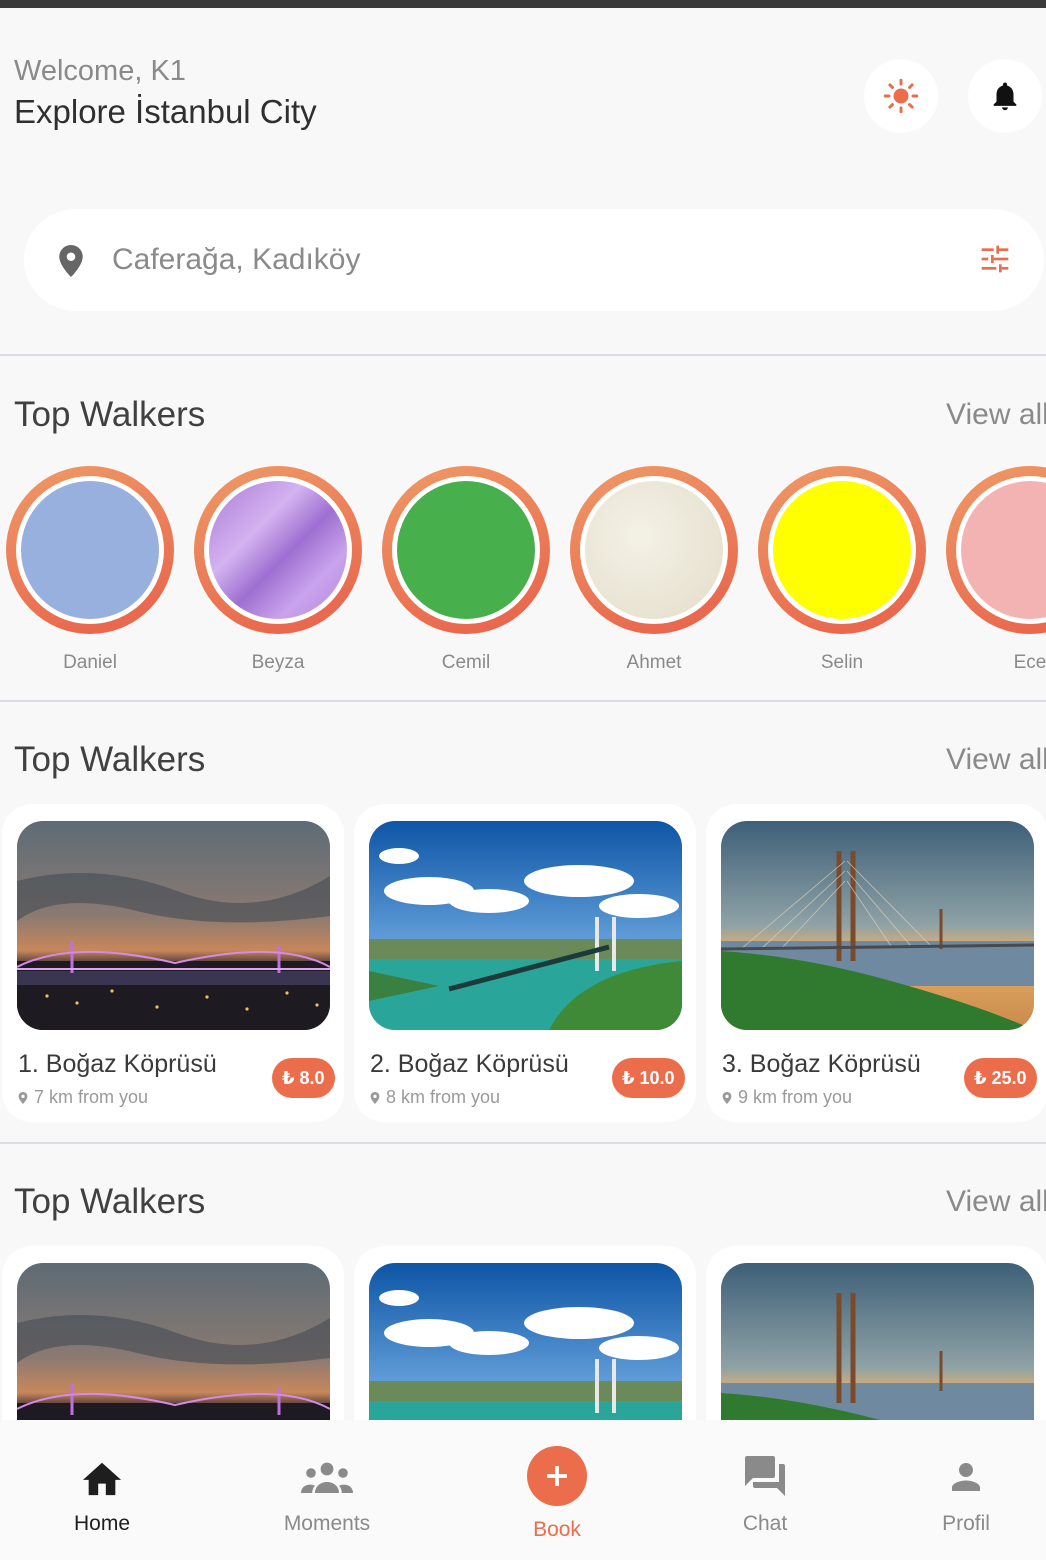 The height and width of the screenshot is (1560, 1046). I want to click on walker-name: Beyza, so click(278, 662).